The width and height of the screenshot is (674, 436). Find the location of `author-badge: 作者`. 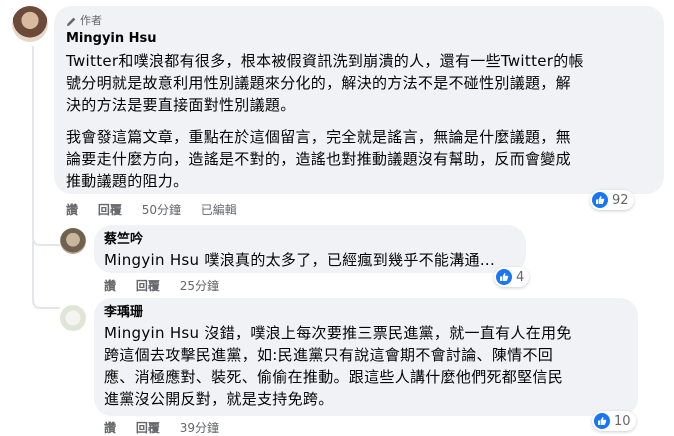

author-badge: 作者 is located at coordinates (359, 21).